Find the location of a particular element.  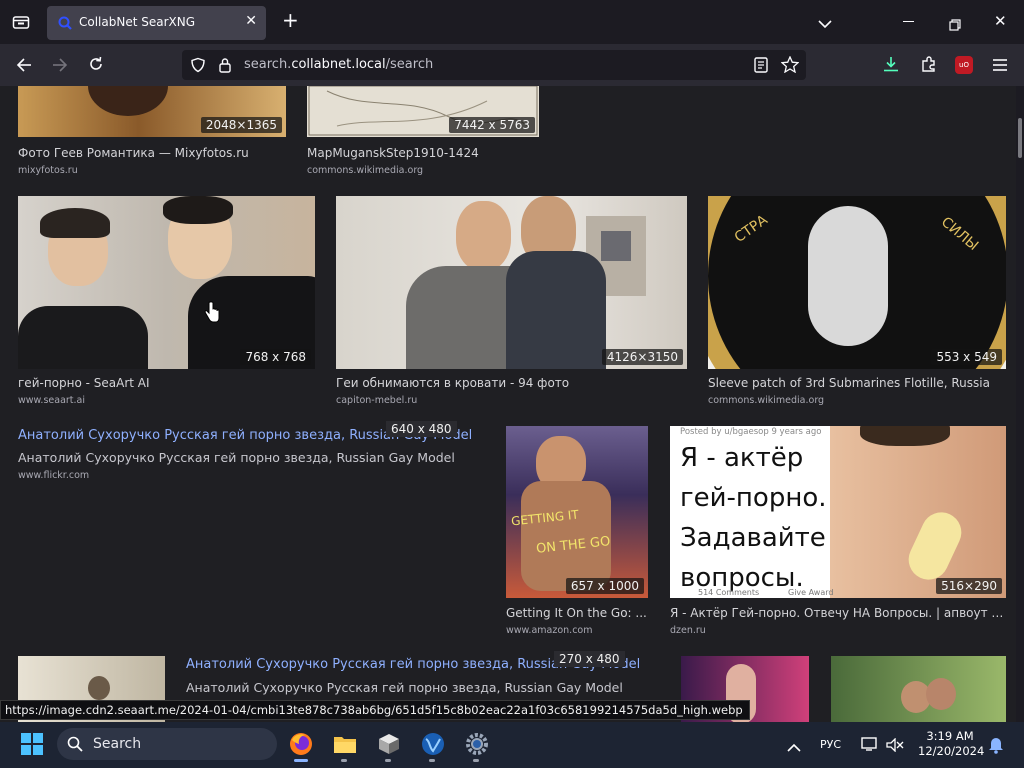

result-source: mixyfotos.ru is located at coordinates (48, 170).